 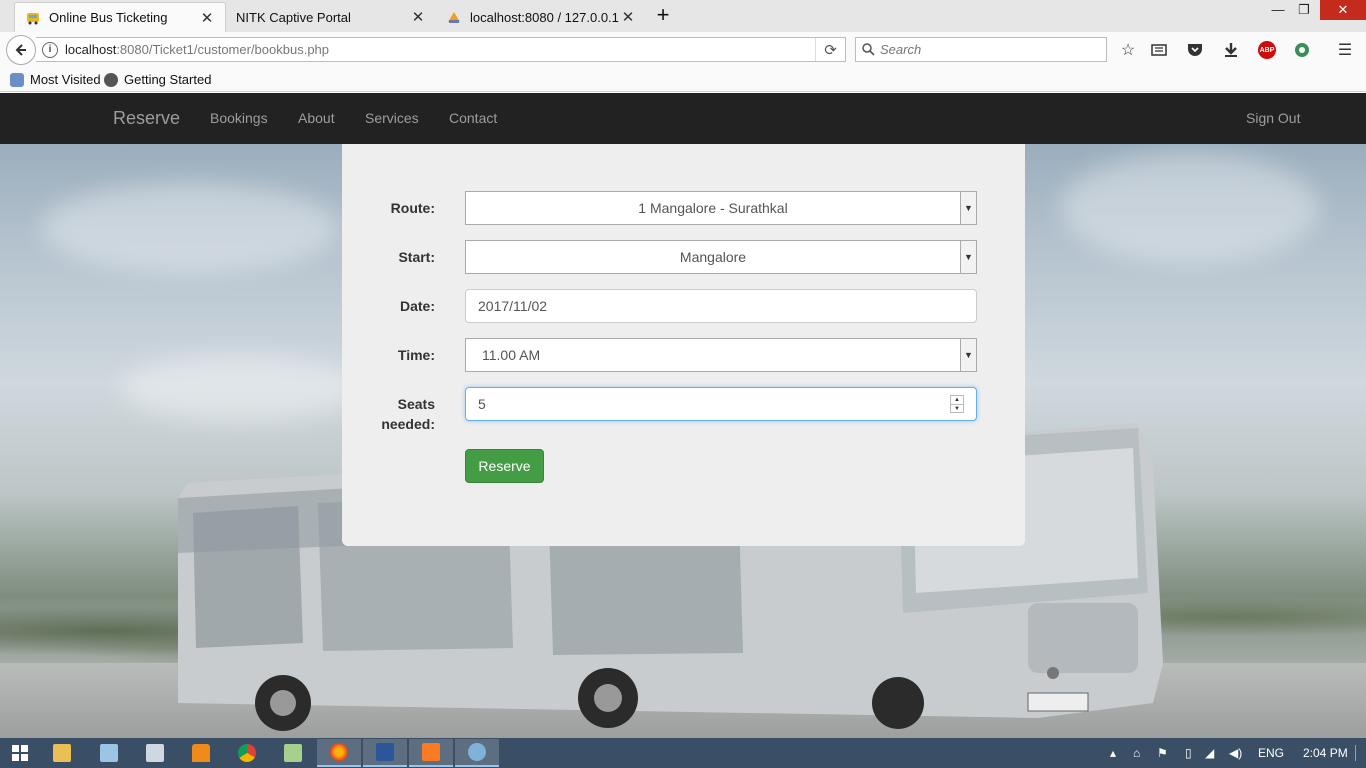 What do you see at coordinates (239, 118) in the screenshot?
I see `nav-bookings: Bookings` at bounding box center [239, 118].